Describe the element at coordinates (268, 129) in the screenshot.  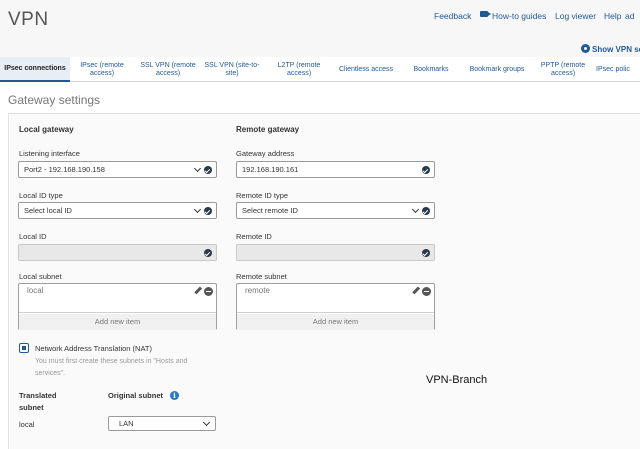
I see `remote-gateway-title: Remote gateway` at that location.